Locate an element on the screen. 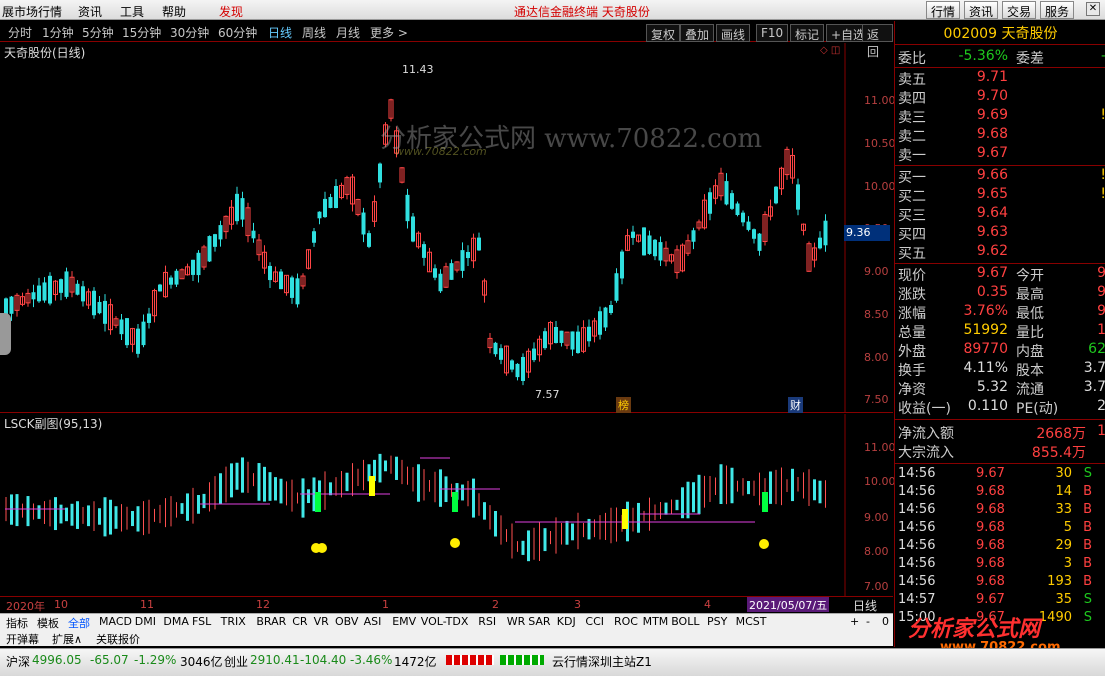  signal-dot is located at coordinates (764, 544).